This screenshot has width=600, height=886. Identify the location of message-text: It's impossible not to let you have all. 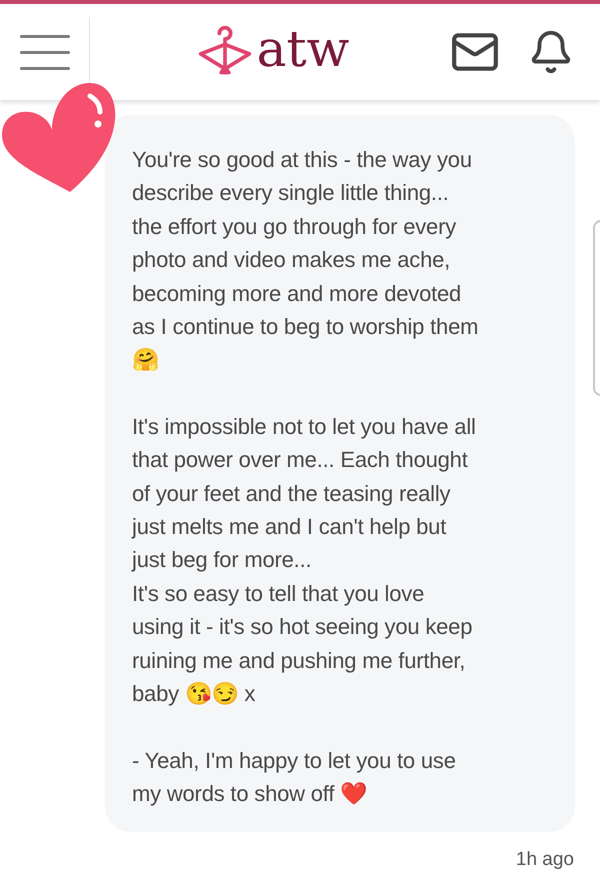
(304, 426).